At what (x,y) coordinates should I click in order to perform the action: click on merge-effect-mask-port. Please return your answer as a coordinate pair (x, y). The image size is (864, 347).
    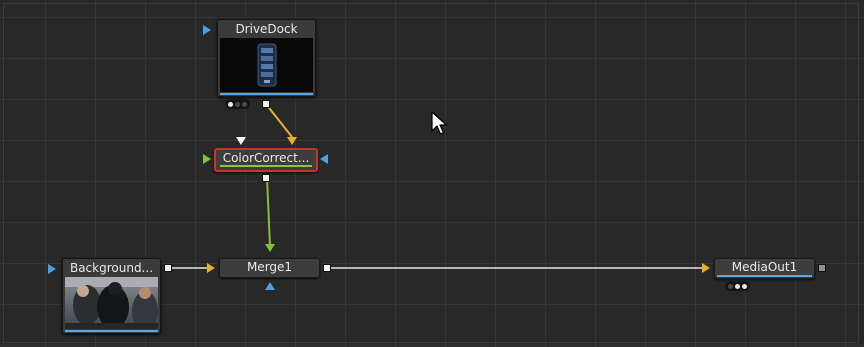
    Looking at the image, I should click on (270, 286).